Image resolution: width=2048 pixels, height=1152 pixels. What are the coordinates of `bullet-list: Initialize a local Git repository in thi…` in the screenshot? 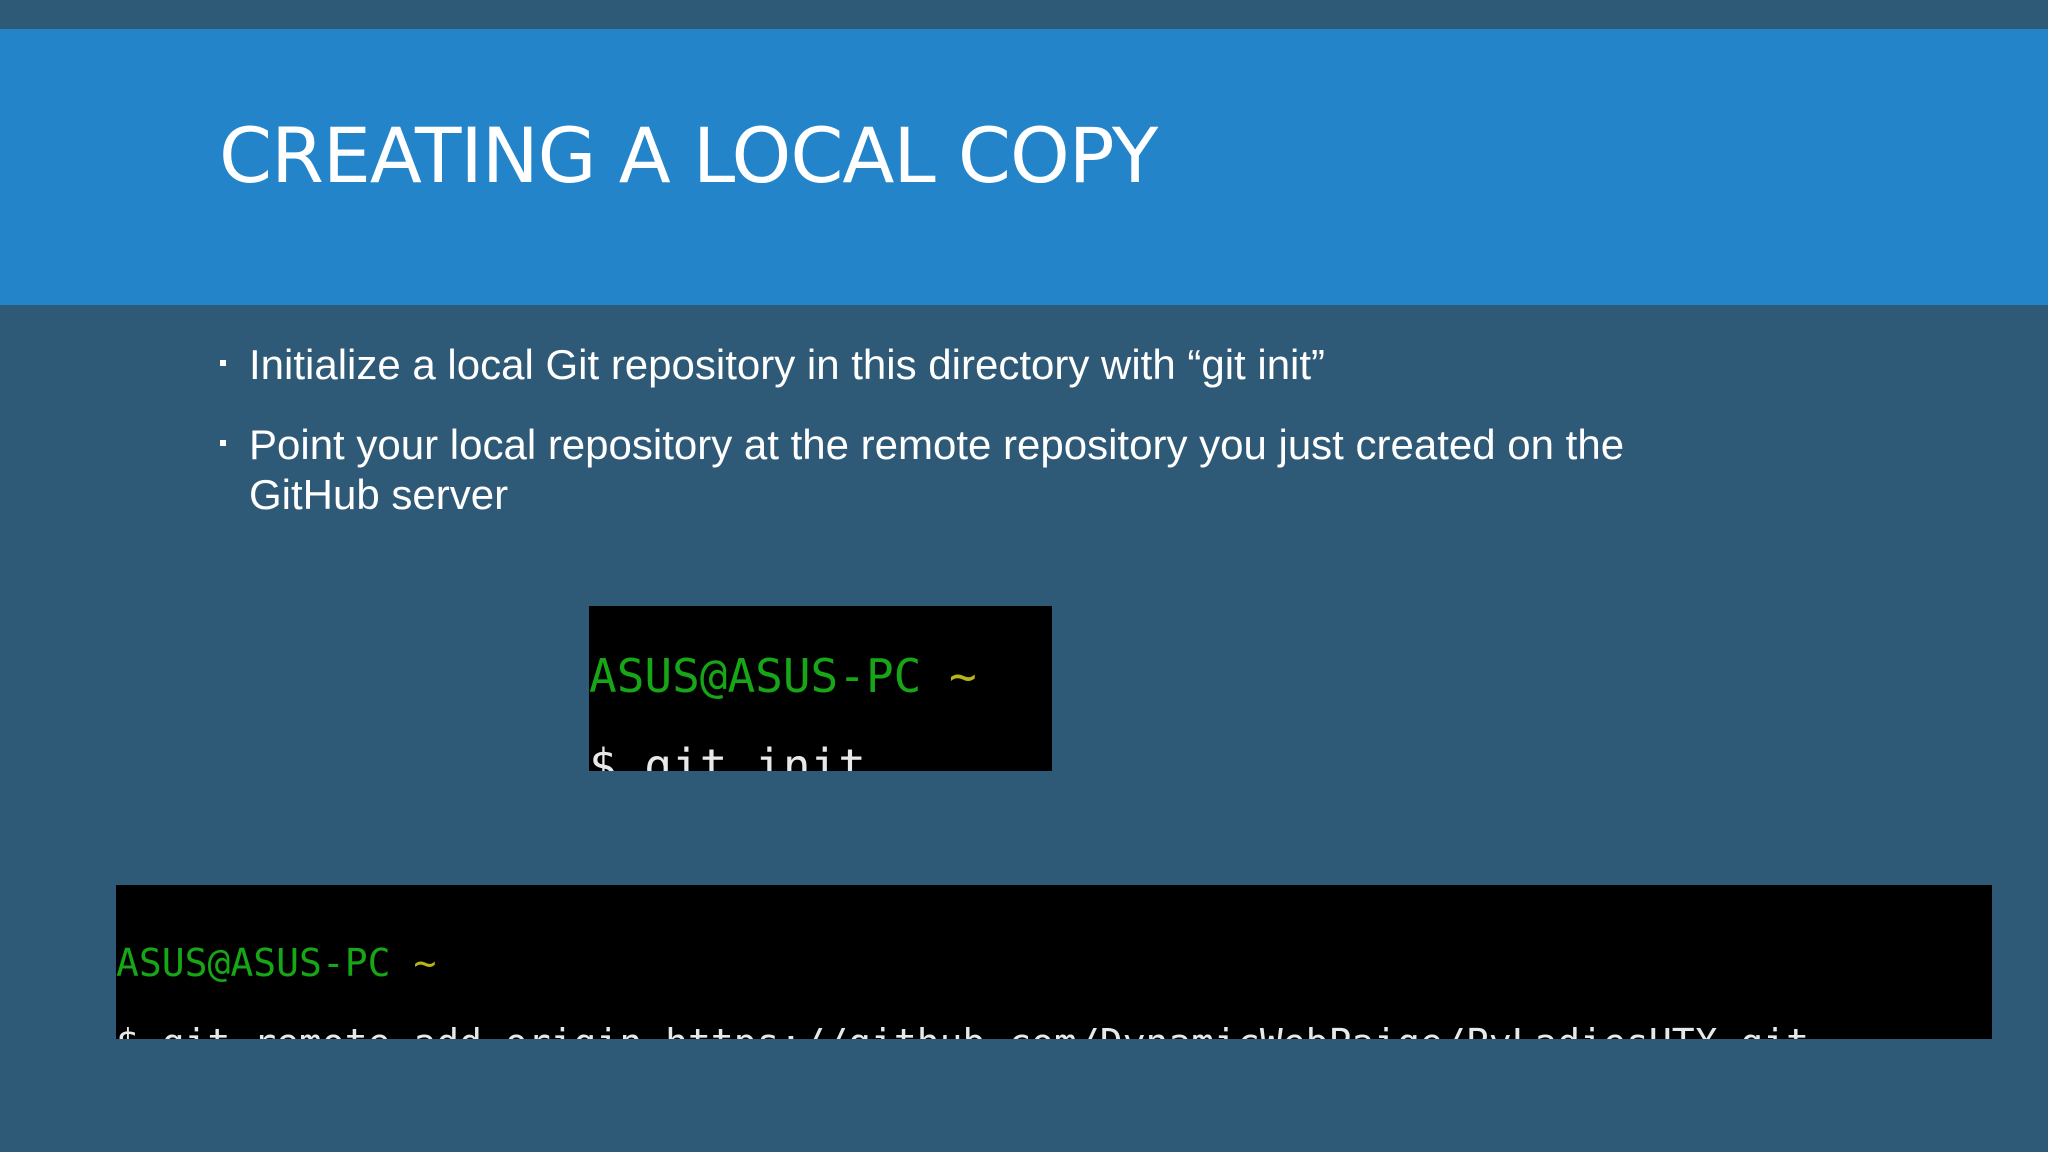 It's located at (977, 445).